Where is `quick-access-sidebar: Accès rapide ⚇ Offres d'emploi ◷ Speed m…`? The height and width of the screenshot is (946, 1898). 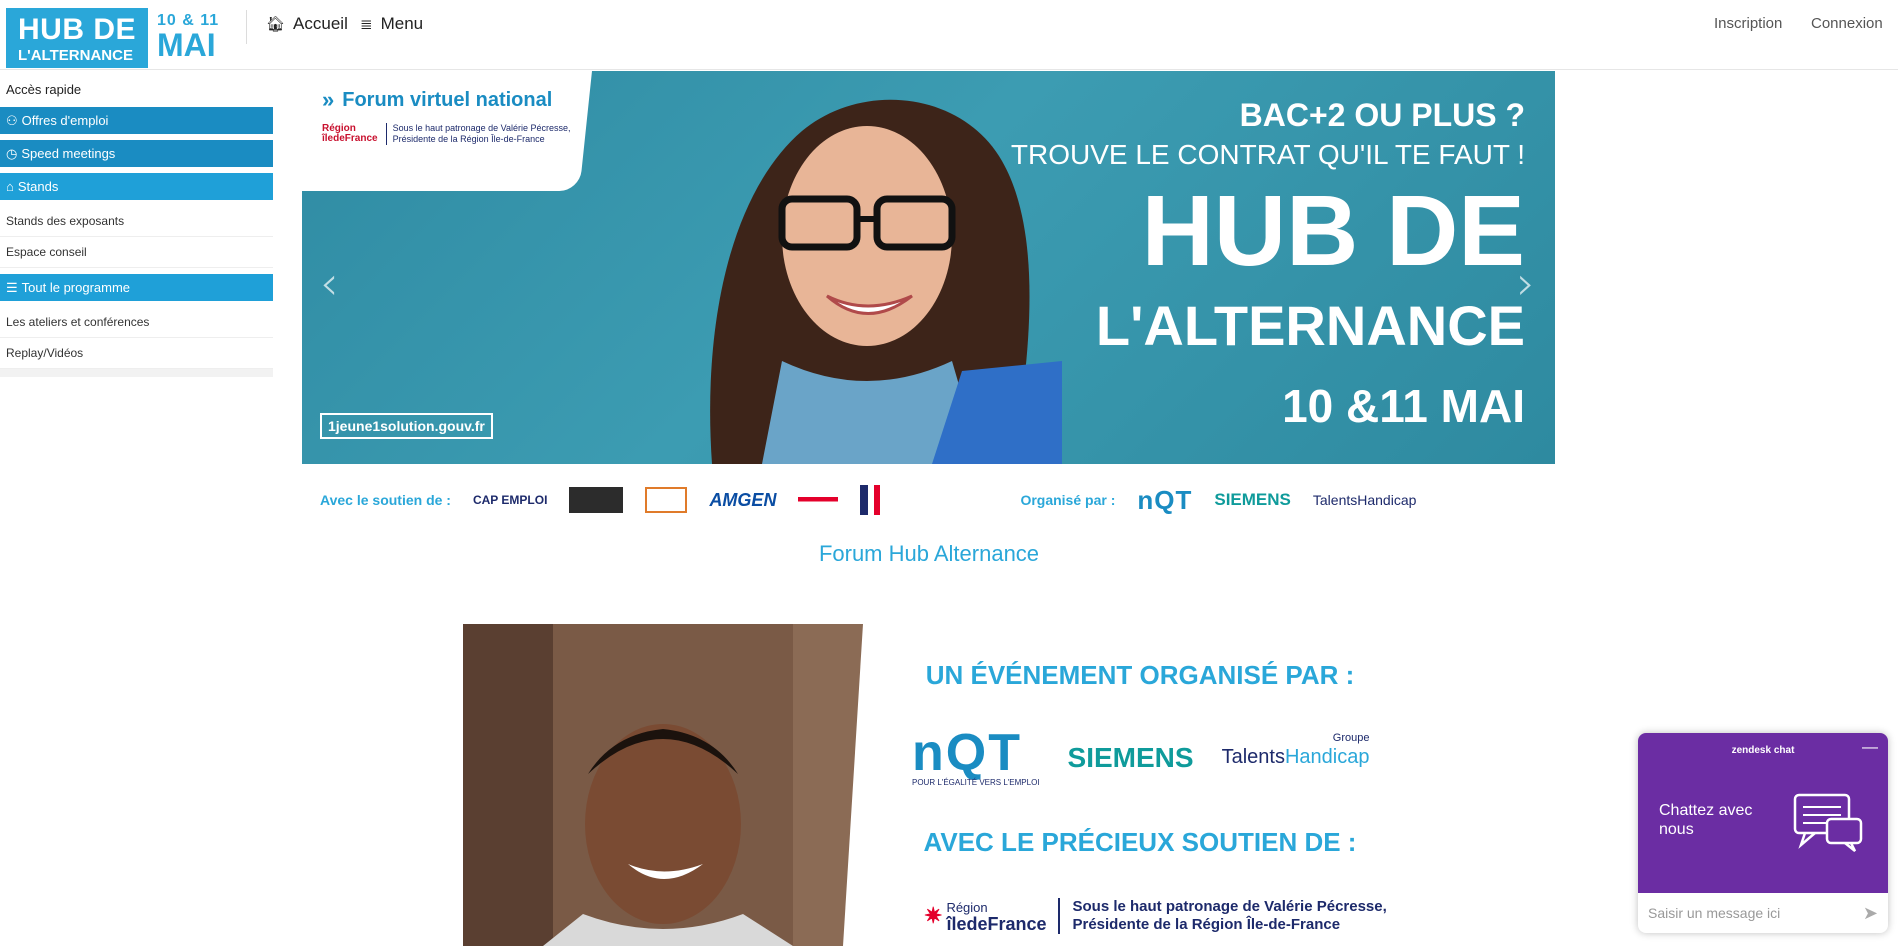 quick-access-sidebar: Accès rapide ⚇ Offres d'emploi ◷ Speed m… is located at coordinates (136, 227).